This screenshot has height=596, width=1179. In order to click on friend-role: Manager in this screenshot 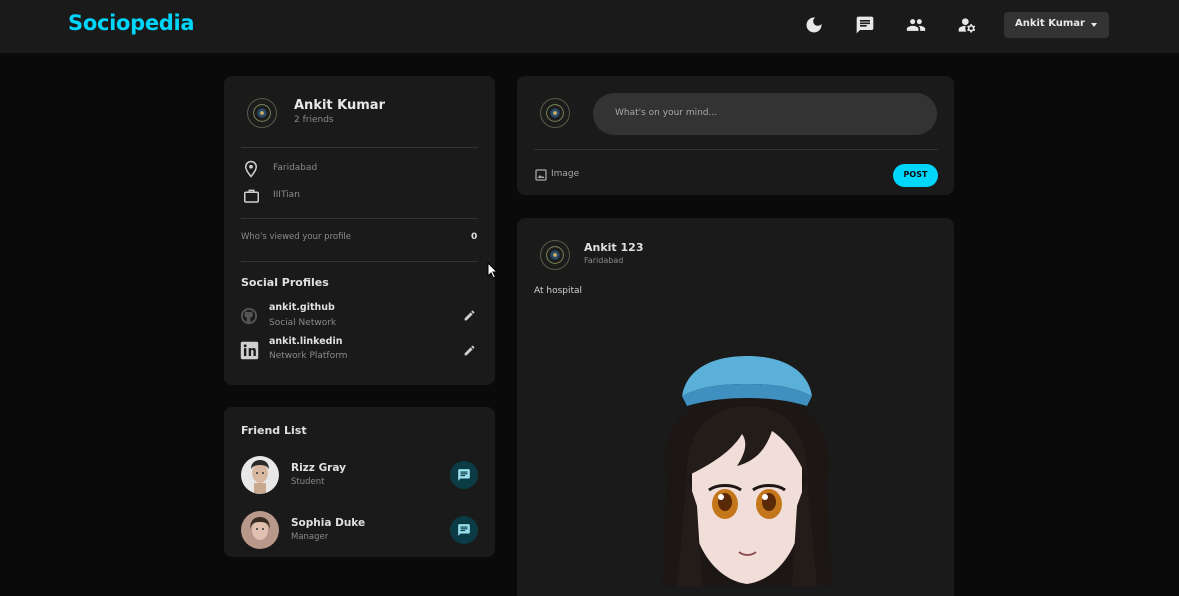, I will do `click(310, 537)`.